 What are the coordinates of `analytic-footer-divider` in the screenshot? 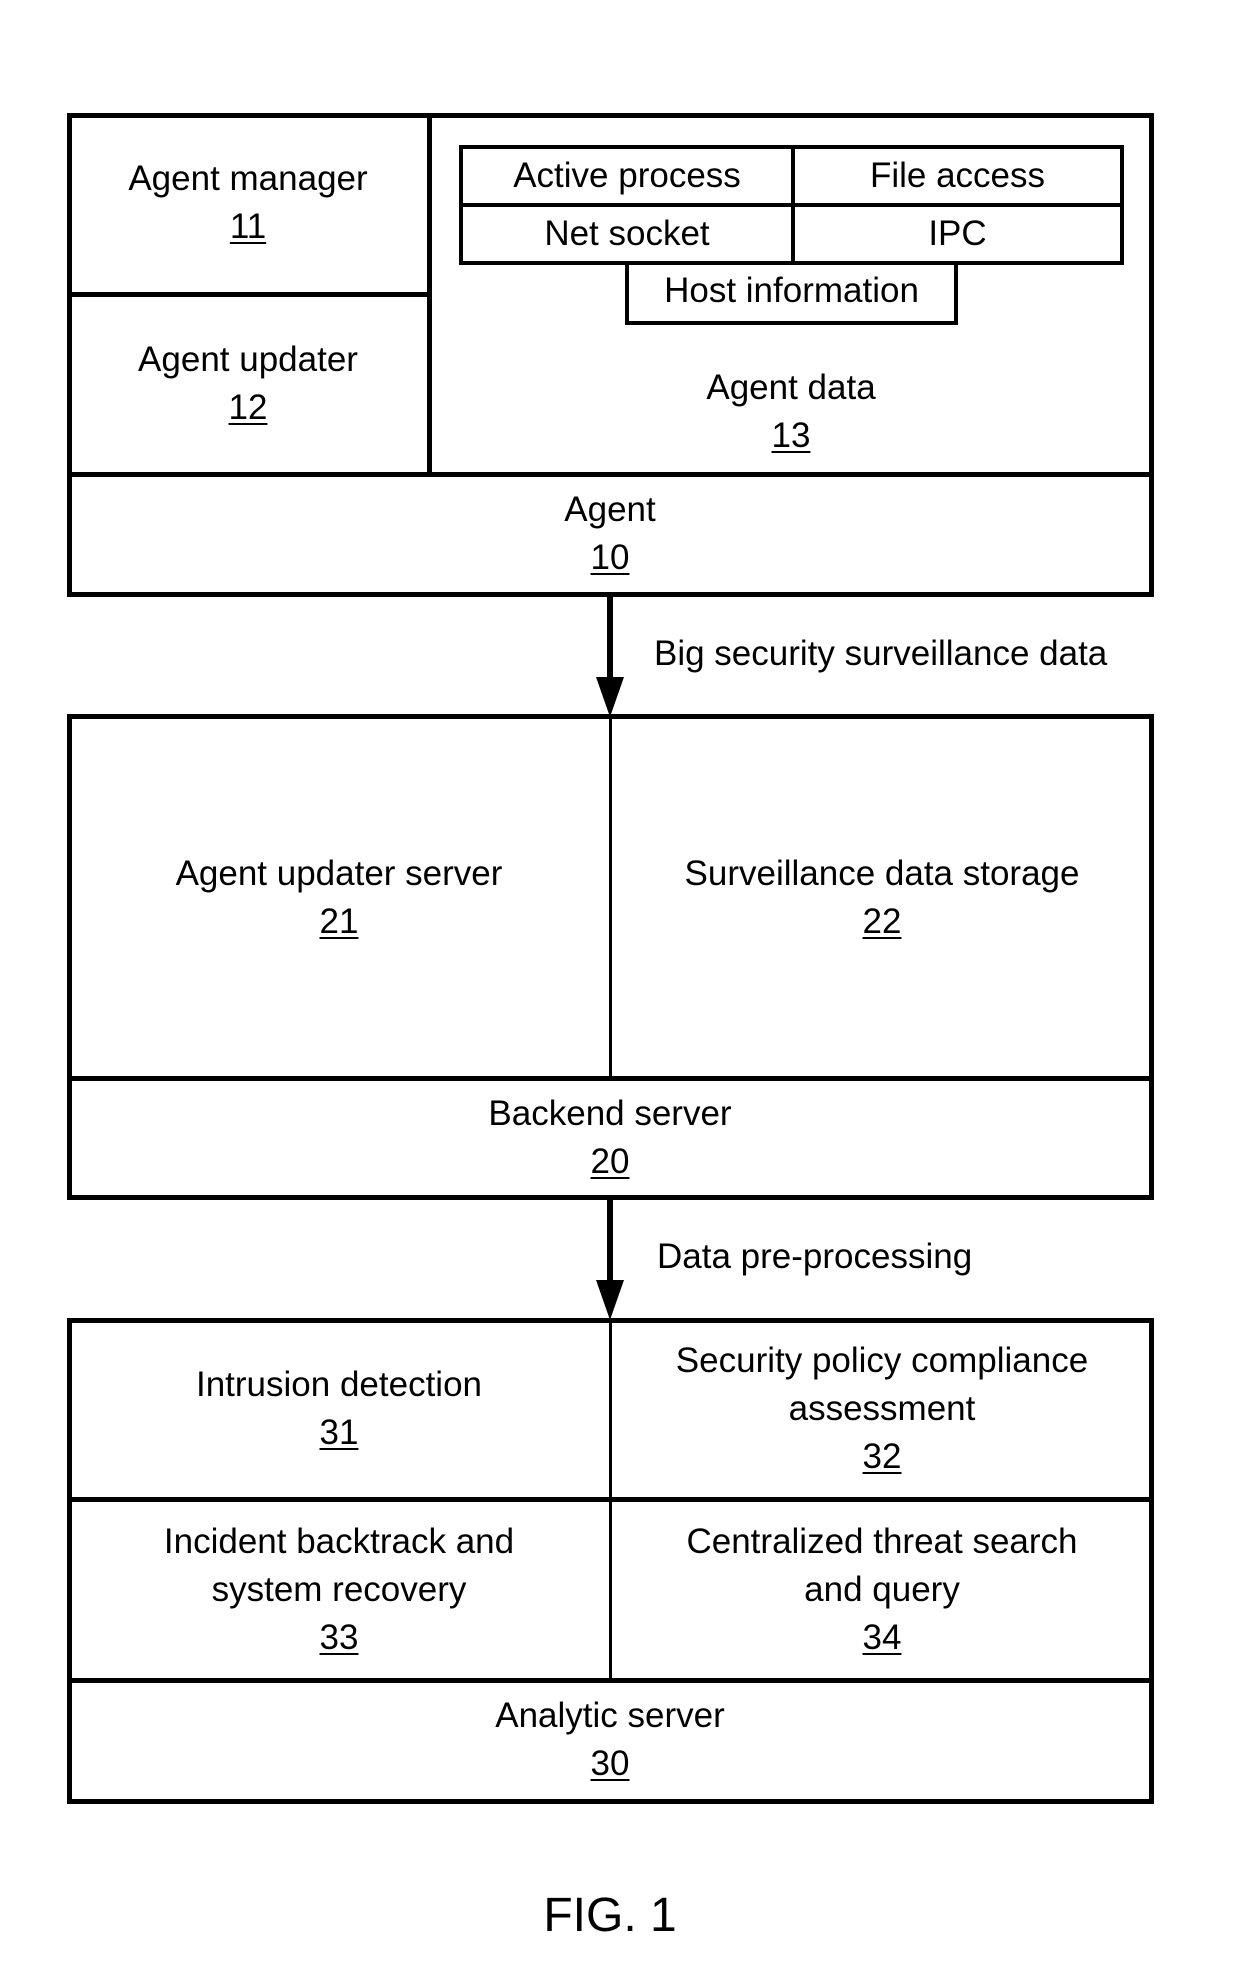 It's located at (610, 1680).